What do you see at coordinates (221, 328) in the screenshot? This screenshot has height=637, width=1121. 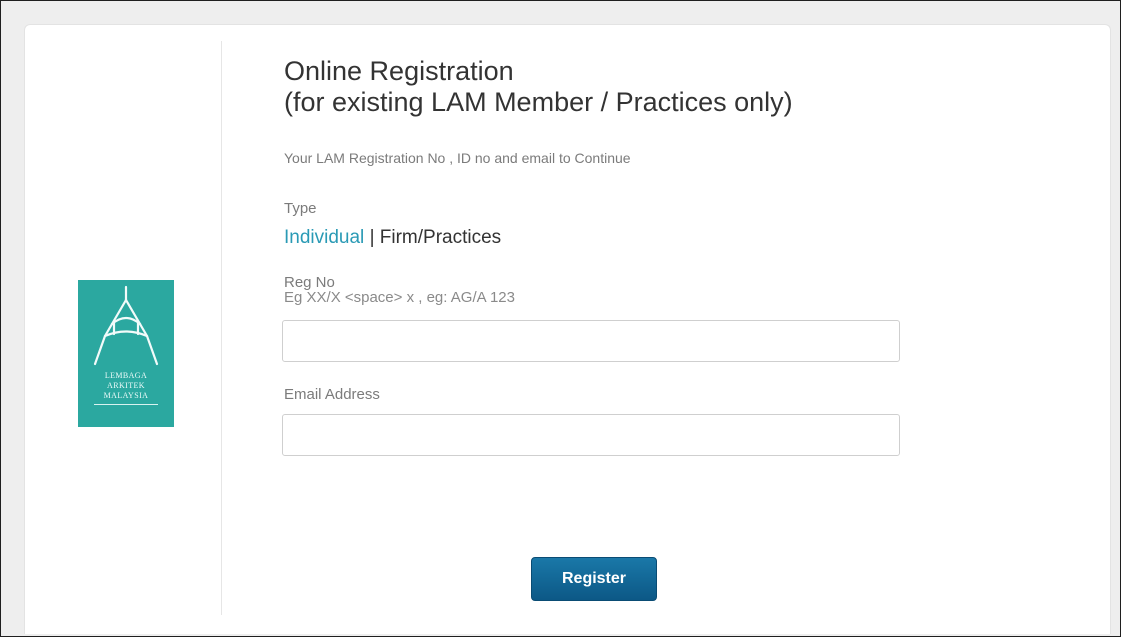 I see `vertical-divider` at bounding box center [221, 328].